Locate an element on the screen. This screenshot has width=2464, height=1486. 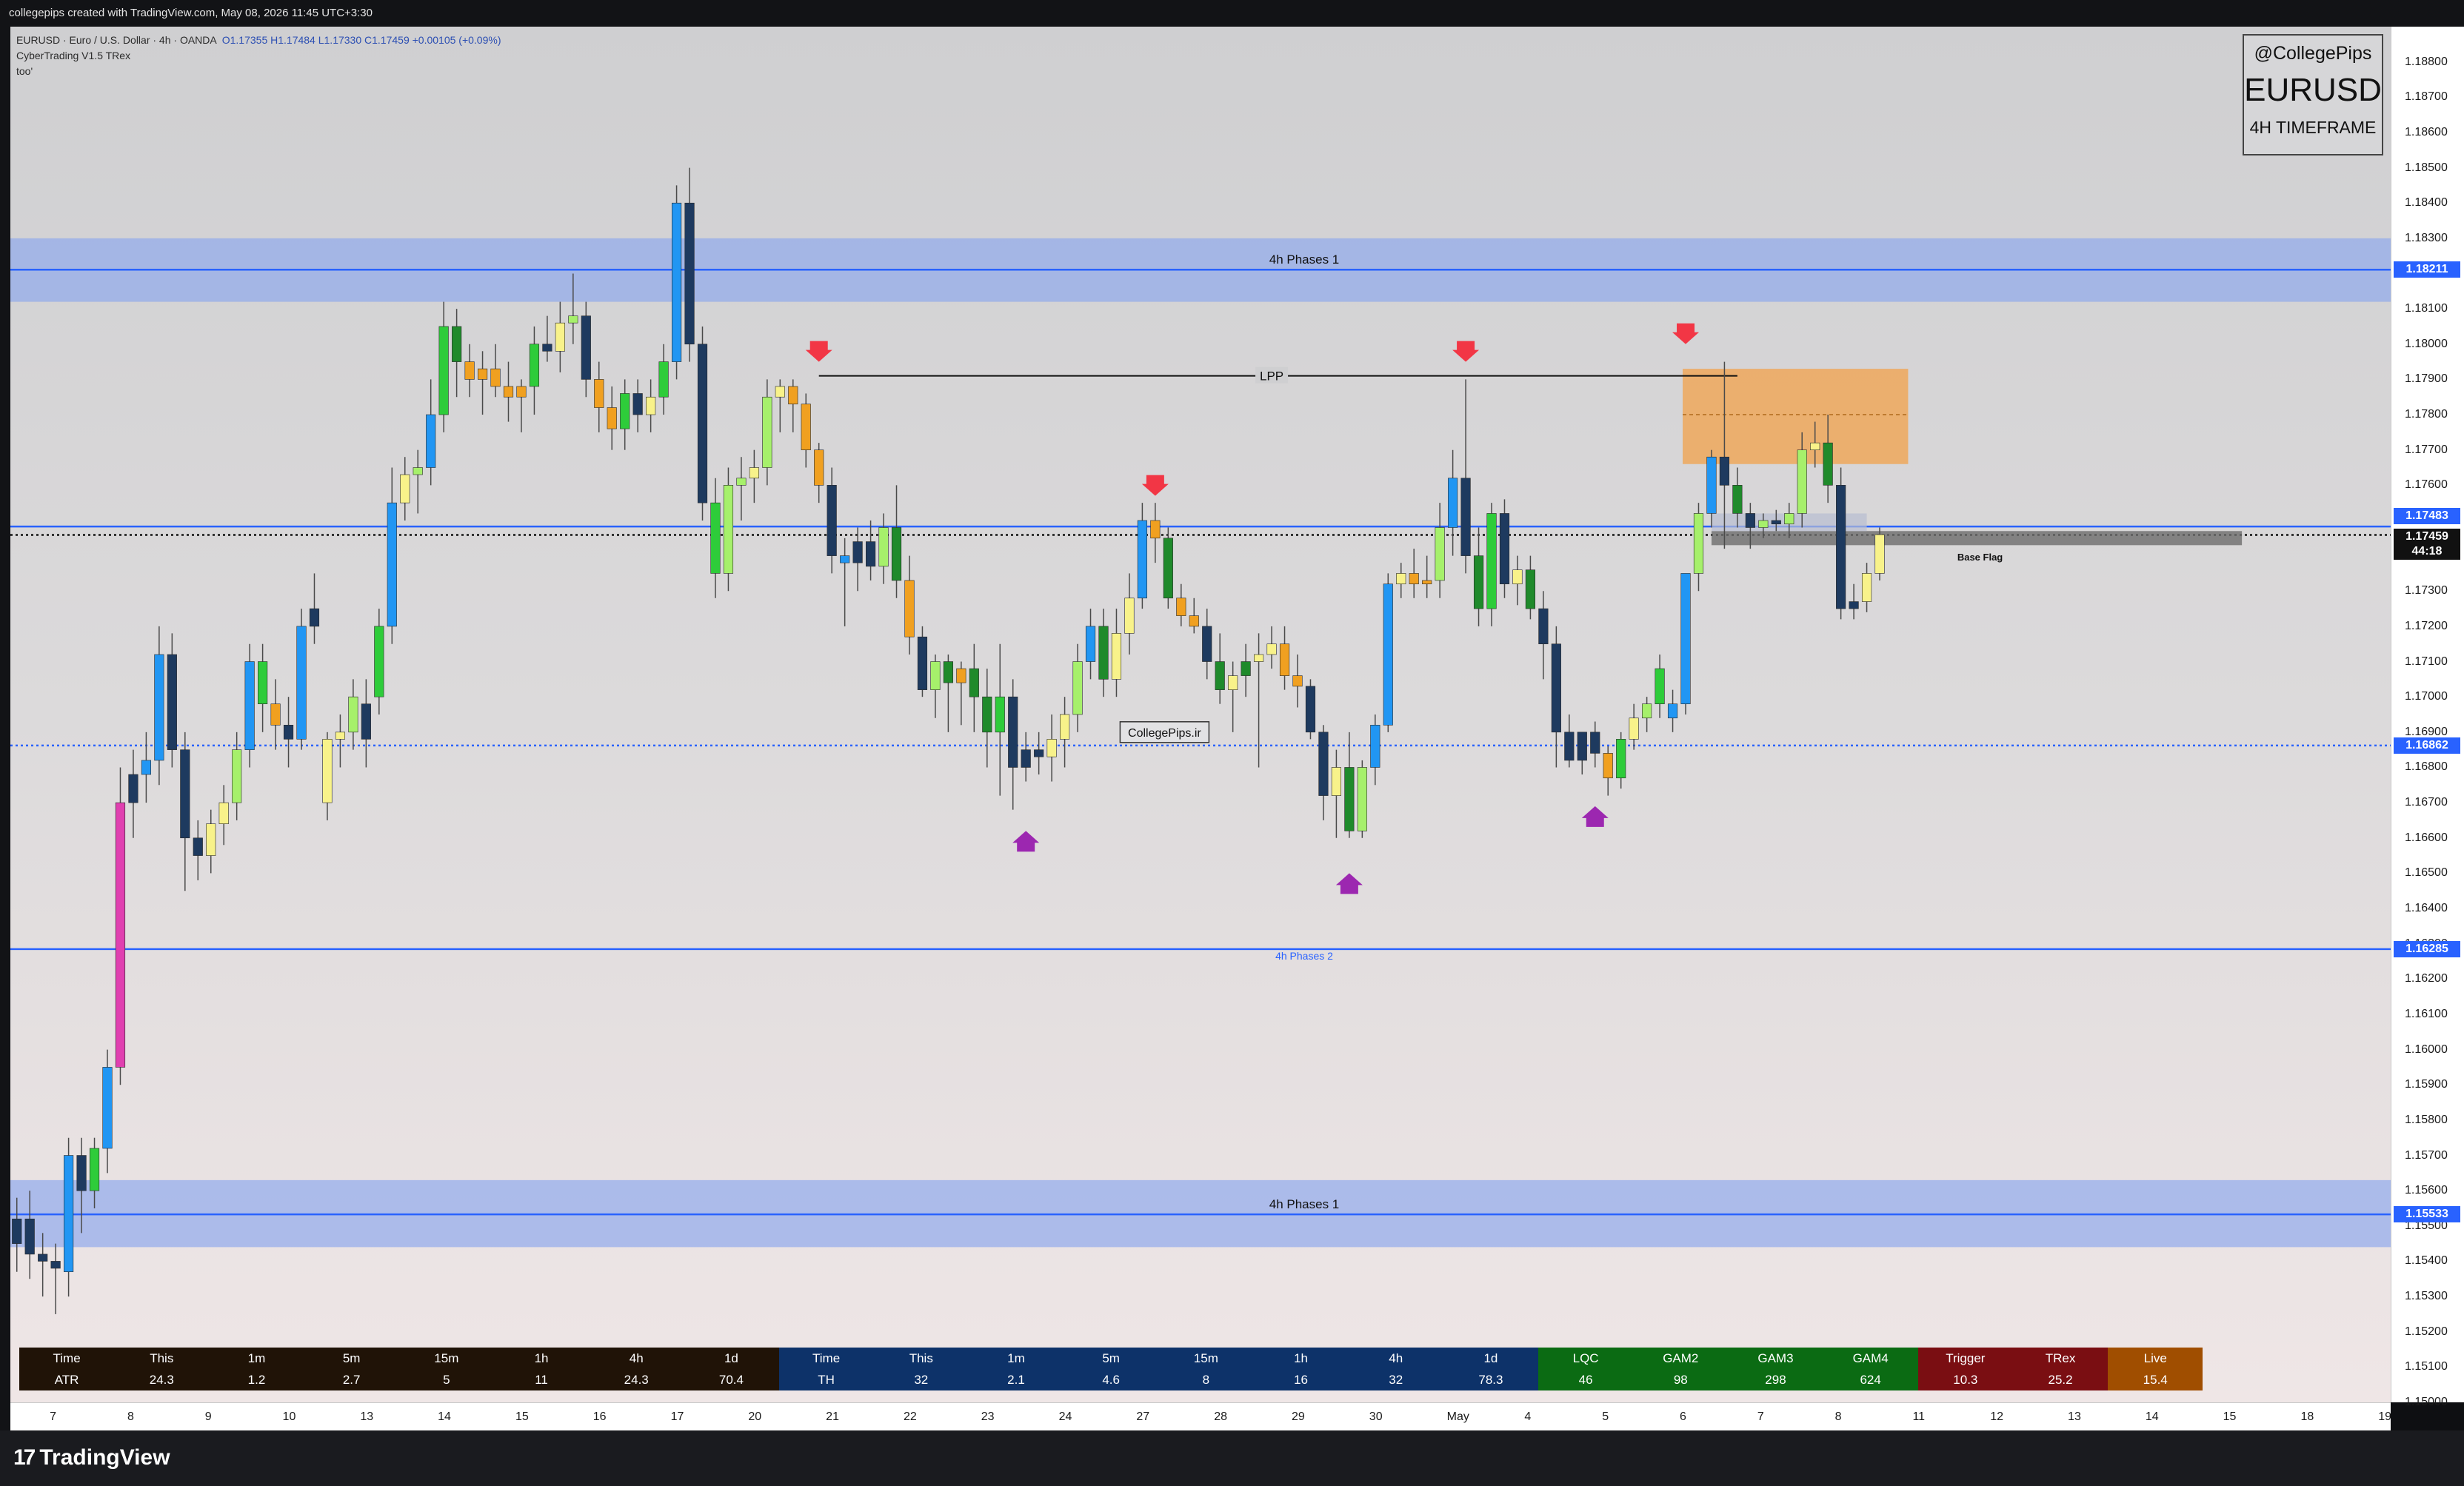
time-tick-label: 4 is located at coordinates (1528, 1417).